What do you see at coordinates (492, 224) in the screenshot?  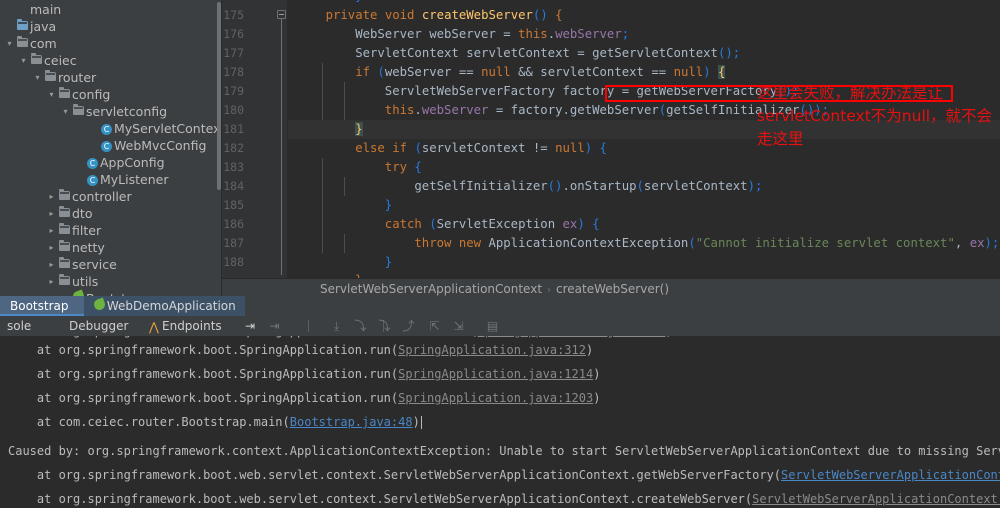 I see `code-line: catch (ServletException ex) {` at bounding box center [492, 224].